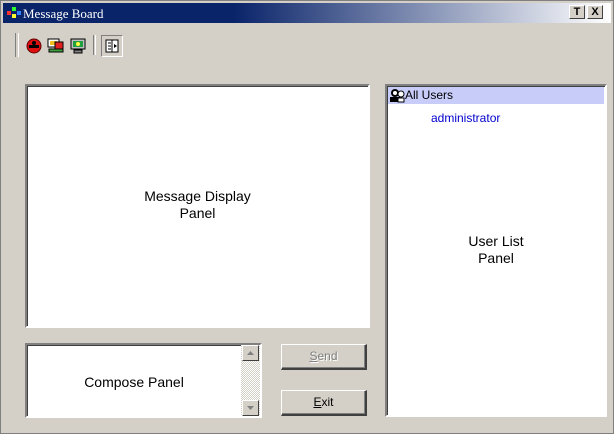 The width and height of the screenshot is (614, 434). What do you see at coordinates (307, 13) in the screenshot?
I see `title-bar: Message Board T X` at bounding box center [307, 13].